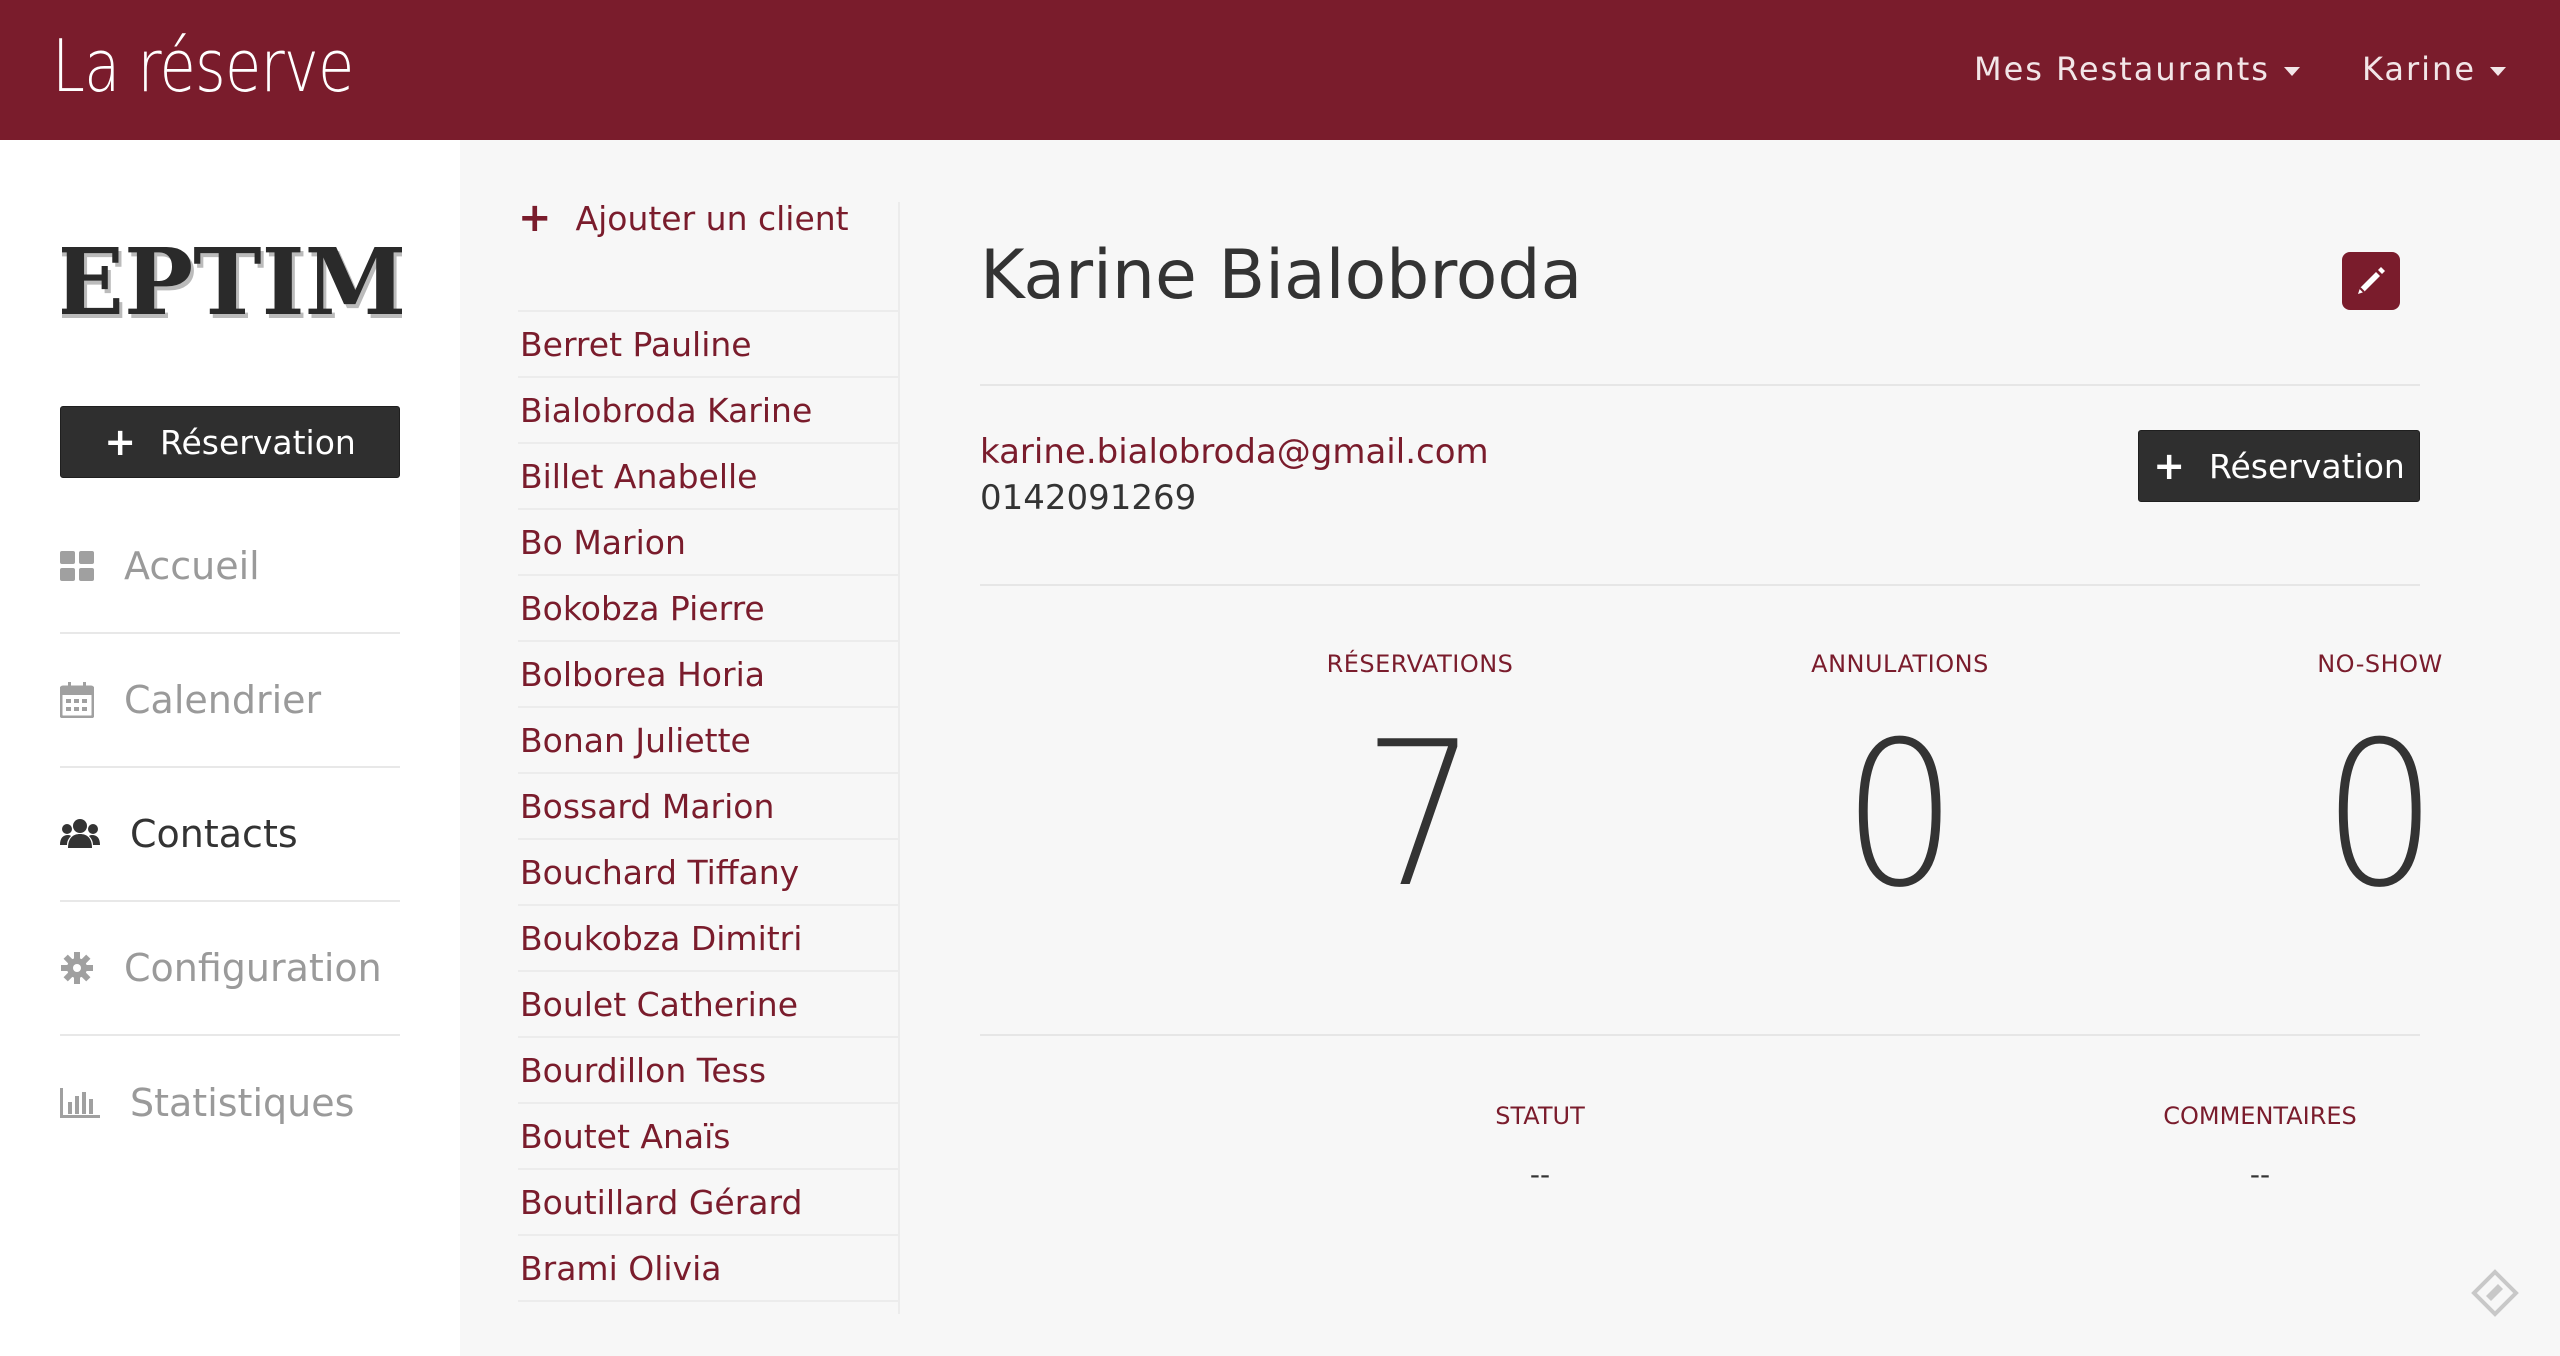 Image resolution: width=2560 pixels, height=1356 pixels. I want to click on sidebar-item-statistiques: Statistiques, so click(230, 1103).